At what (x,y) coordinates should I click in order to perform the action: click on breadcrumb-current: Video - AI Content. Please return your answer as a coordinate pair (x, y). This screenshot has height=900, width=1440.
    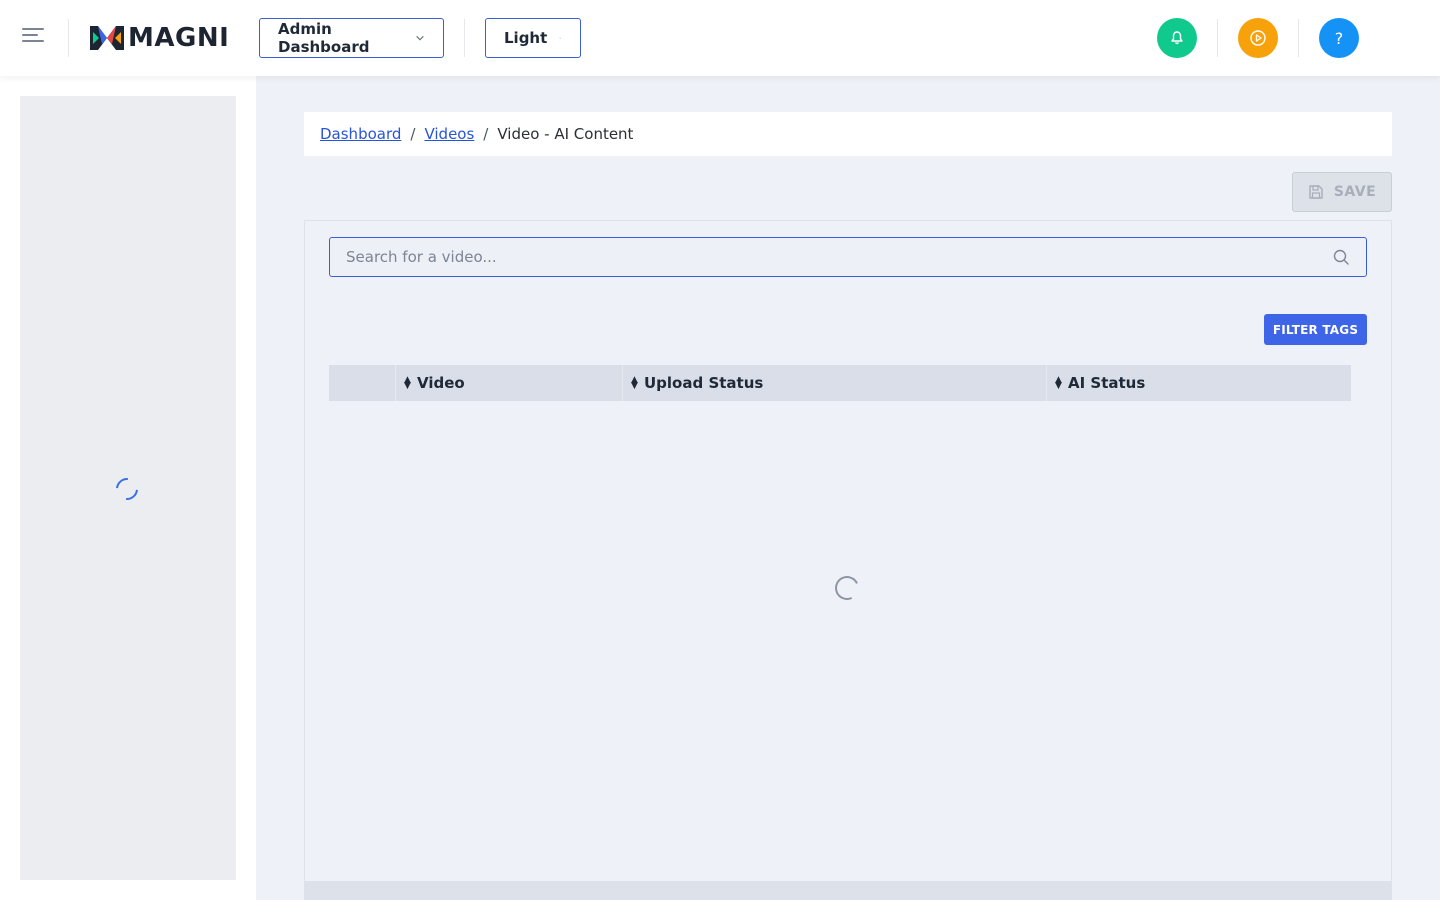
    Looking at the image, I should click on (565, 134).